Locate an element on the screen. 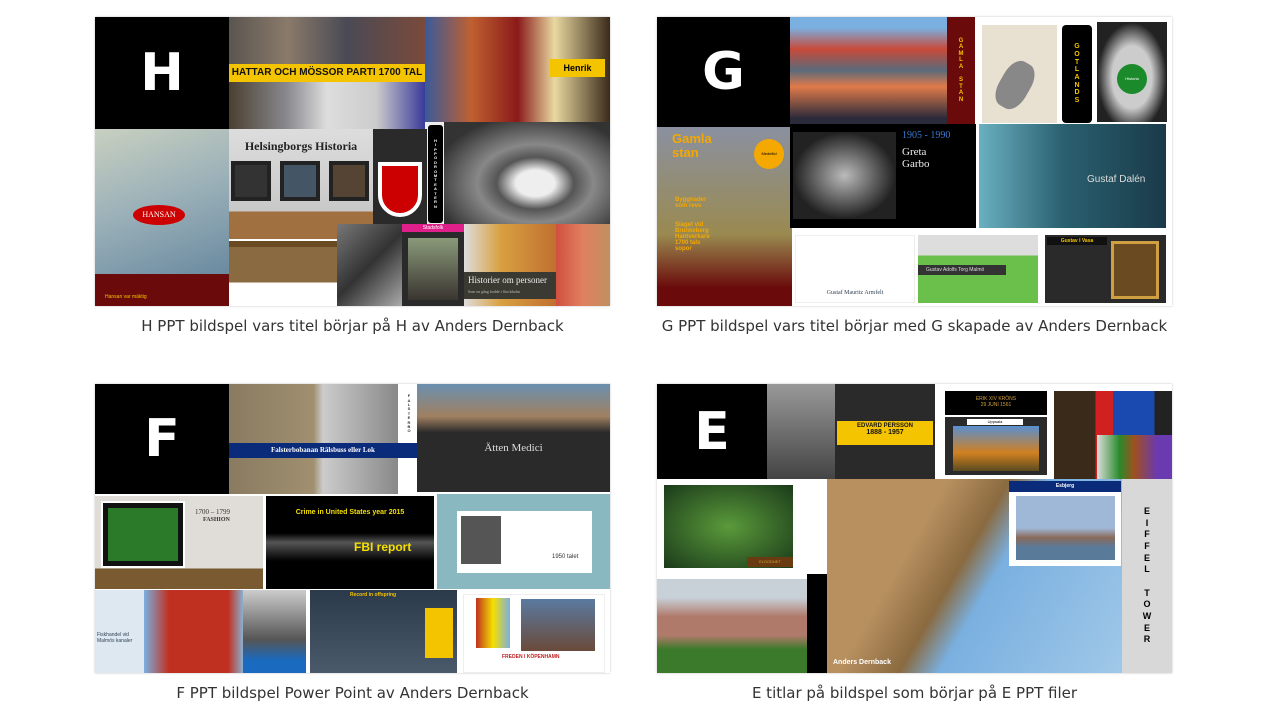  historier-title: Historier om personer is located at coordinates (507, 280).